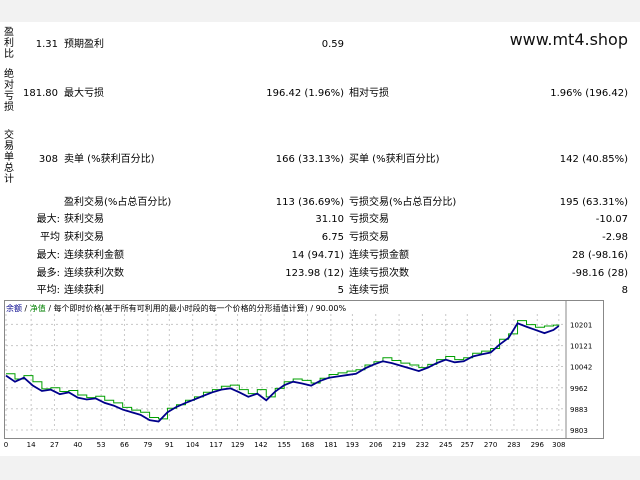 The width and height of the screenshot is (640, 480). Describe the element at coordinates (369, 290) in the screenshot. I see `average-consecutive-losses-label: 连续亏损` at that location.